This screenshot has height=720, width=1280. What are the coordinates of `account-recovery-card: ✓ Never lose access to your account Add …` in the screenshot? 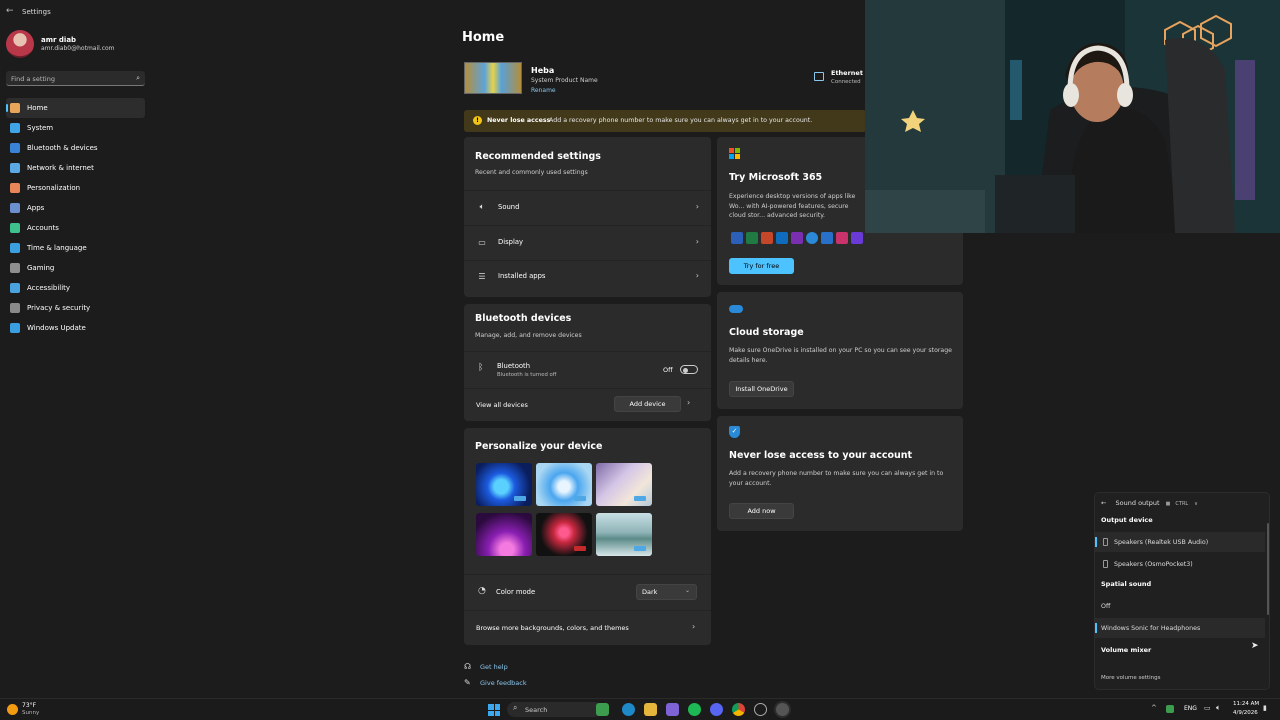 It's located at (840, 473).